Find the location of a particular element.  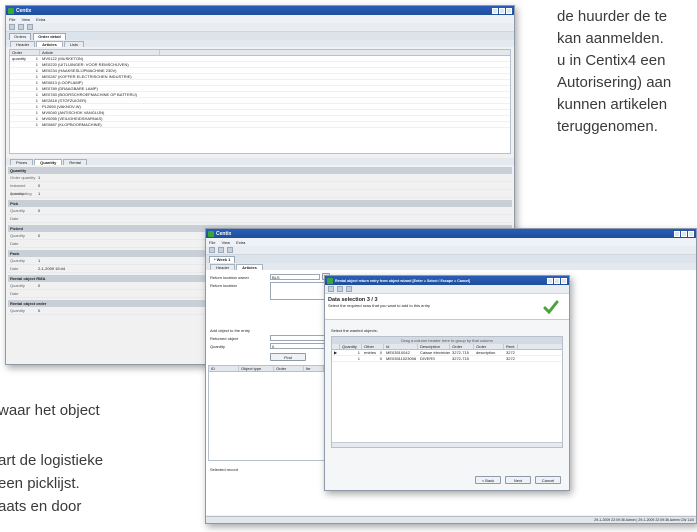

column-header: Order description is located at coordinates (489, 349).